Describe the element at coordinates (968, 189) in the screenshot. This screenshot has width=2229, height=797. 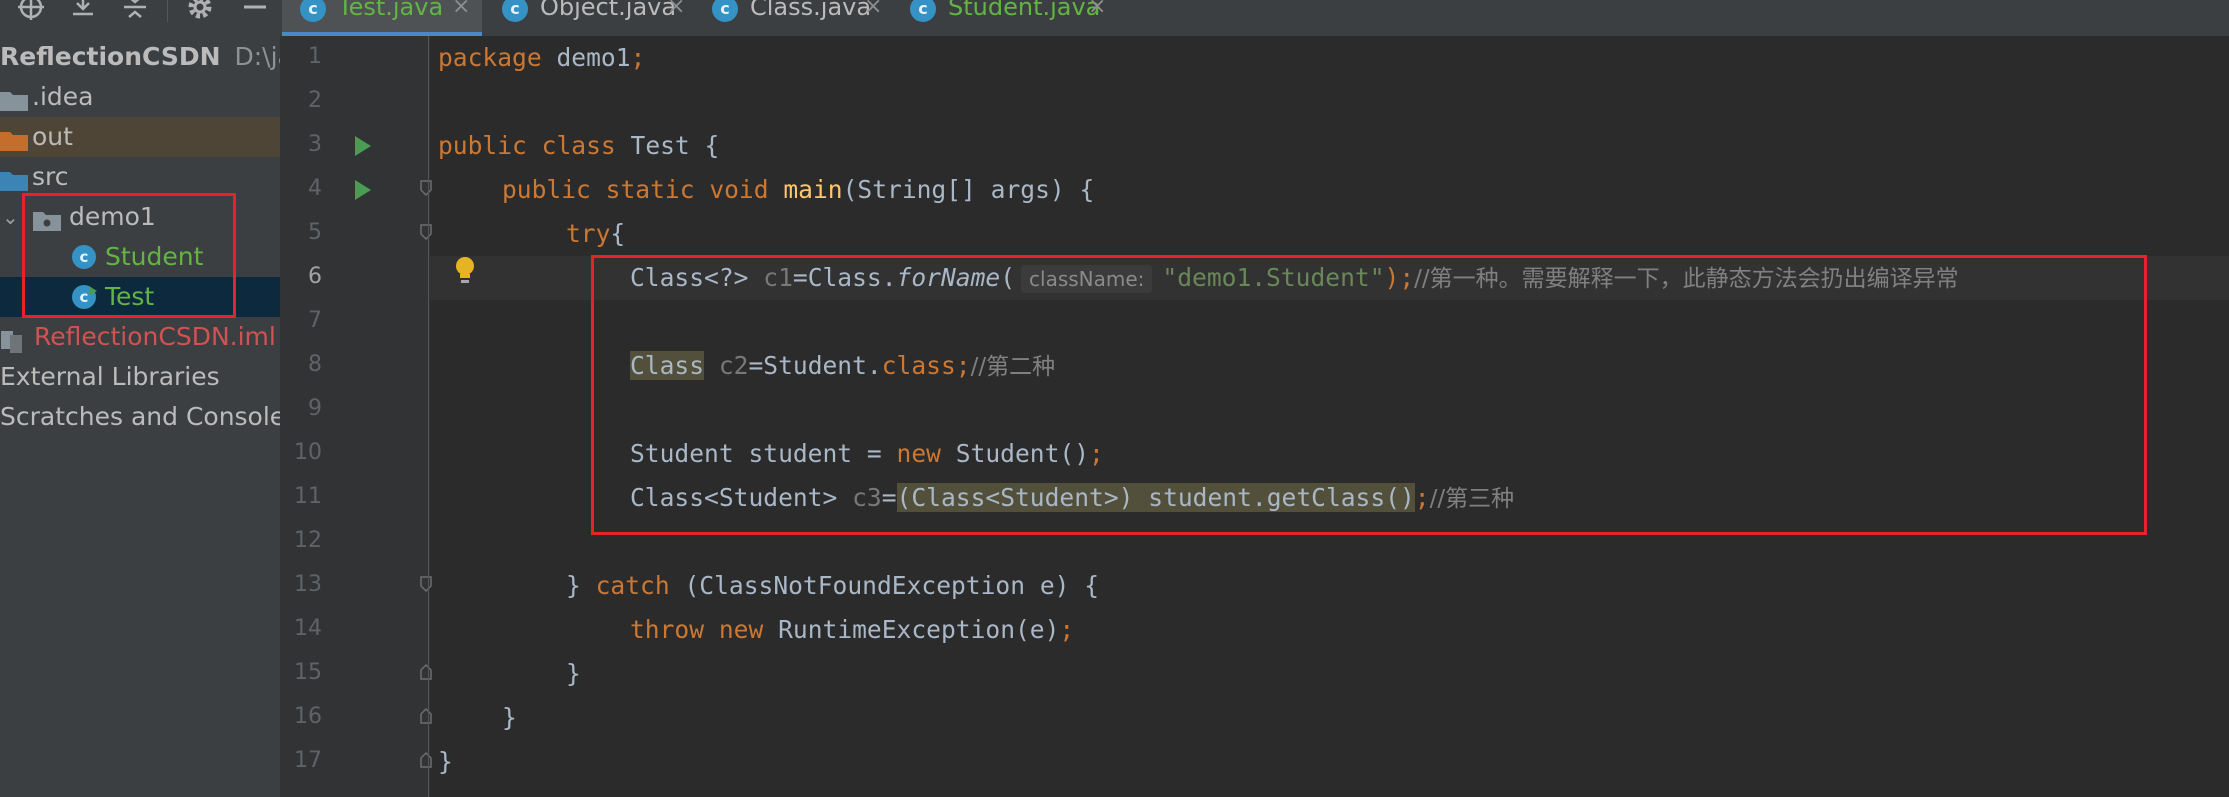
I see `code-text: (String[] args) {` at that location.